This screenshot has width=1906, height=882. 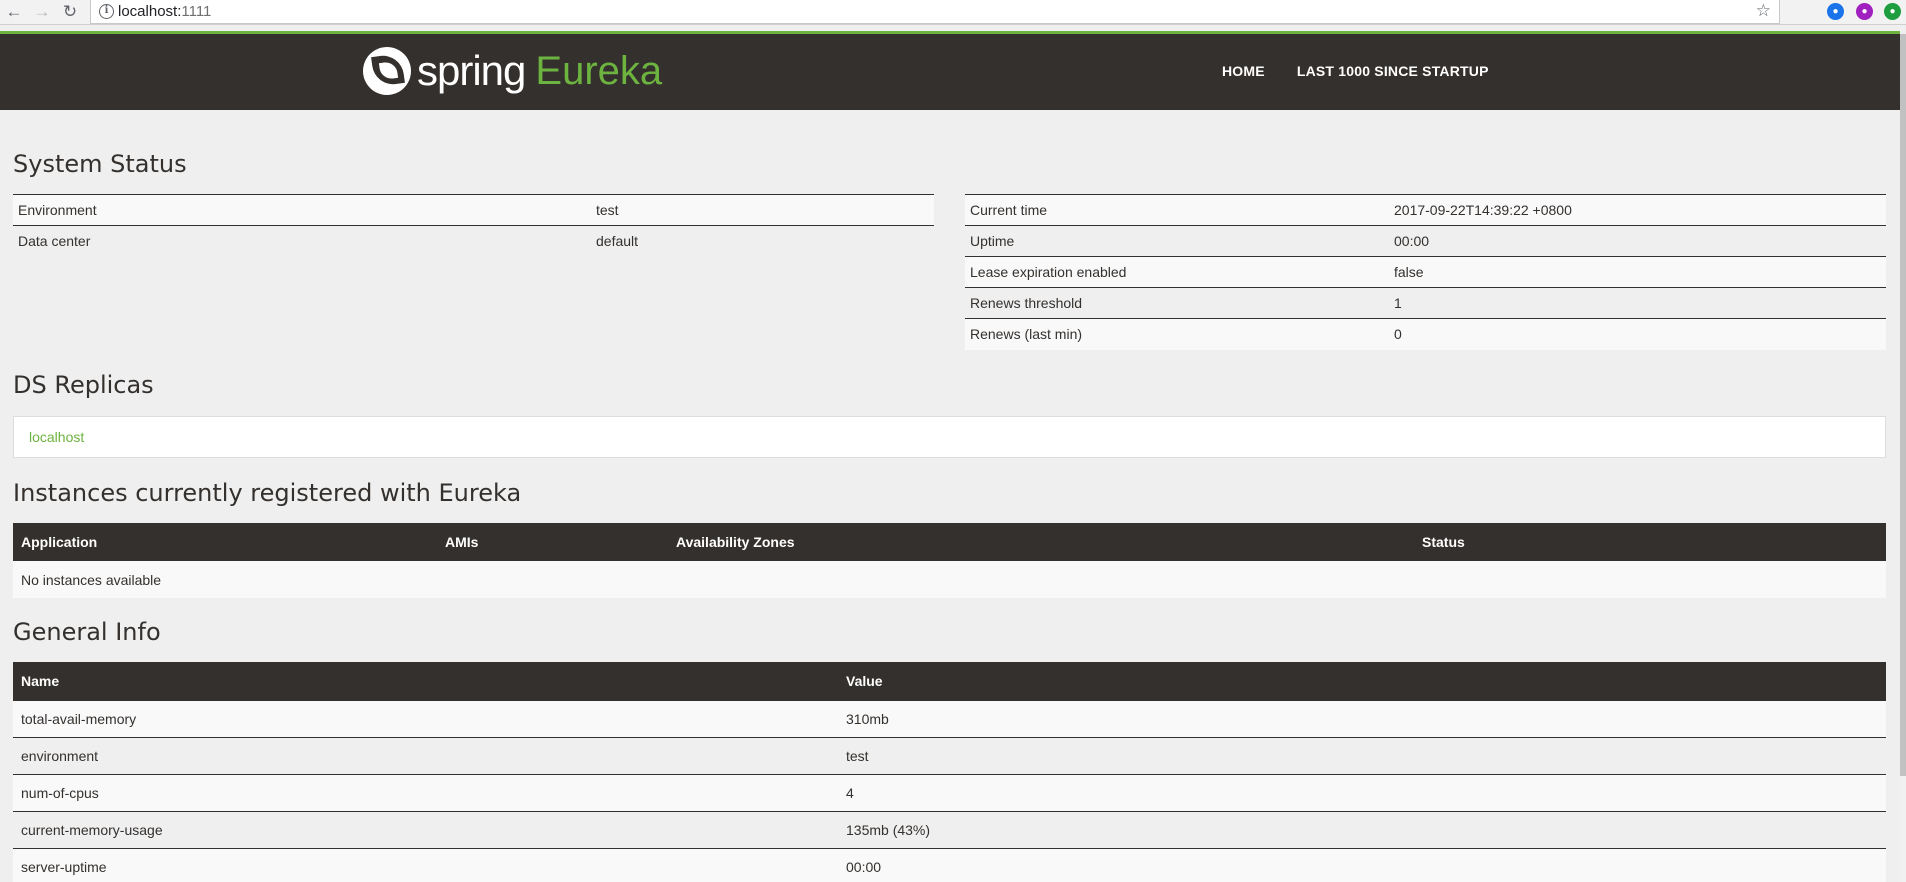 I want to click on logo-eureka-text: Eureka, so click(x=599, y=70).